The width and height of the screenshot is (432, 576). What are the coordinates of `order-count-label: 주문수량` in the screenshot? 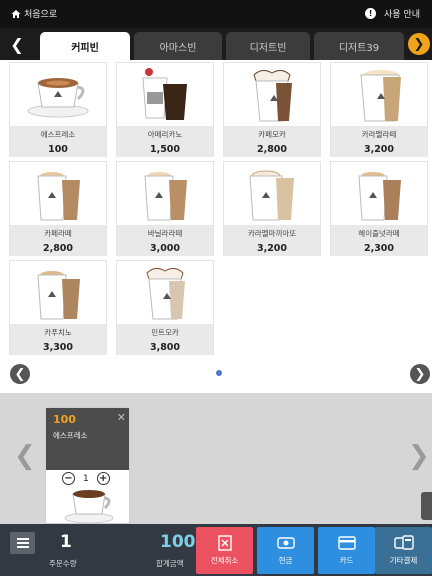 It's located at (63, 563).